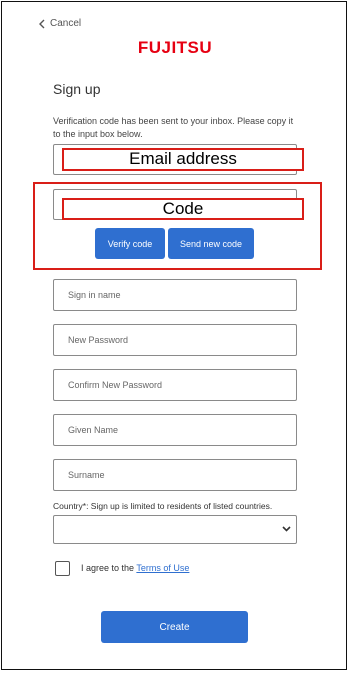 The width and height of the screenshot is (350, 673). I want to click on brand-logo-text: FUJITSU, so click(175, 47).